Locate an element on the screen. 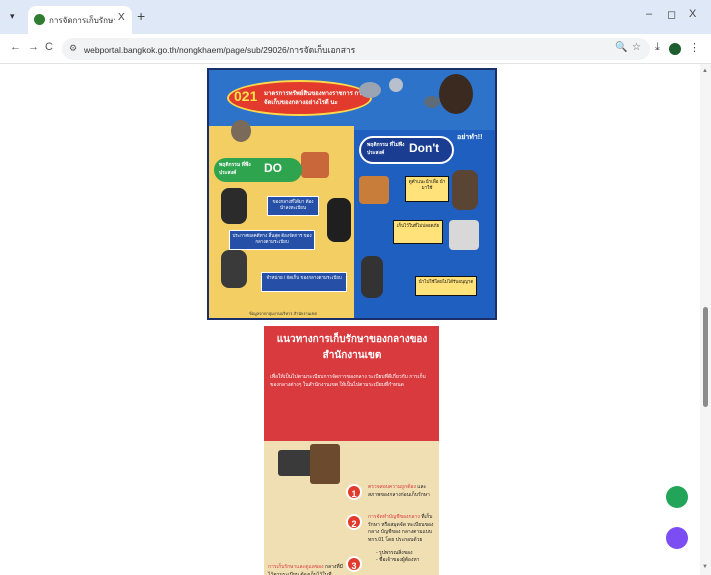 This screenshot has width=711, height=575. dont-pill: พฤติกรรม ที่ไม่พึงประสงค์ Don't is located at coordinates (406, 150).